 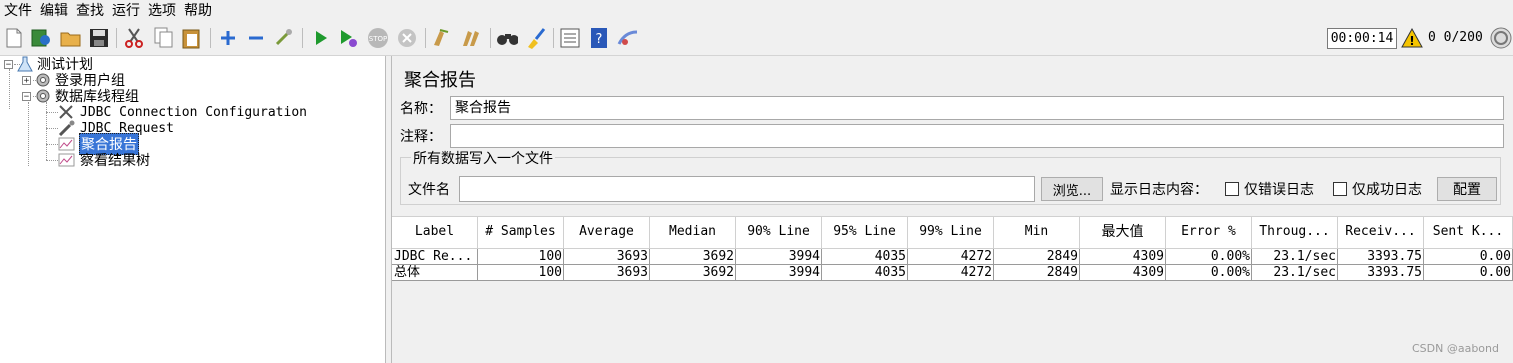 I want to click on elapsed-timer: 00:00:14, so click(x=1362, y=38).